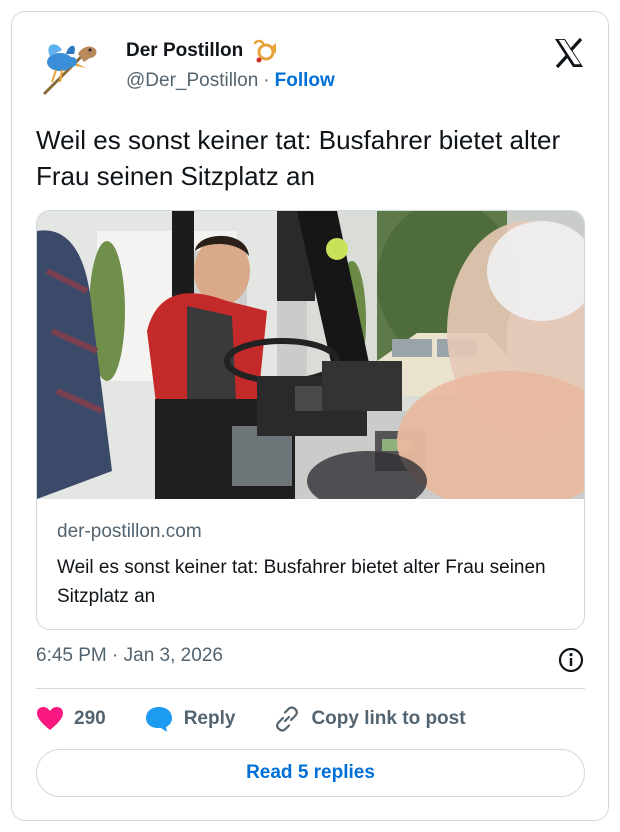 The height and width of the screenshot is (832, 620). What do you see at coordinates (571, 660) in the screenshot?
I see `info-icon` at bounding box center [571, 660].